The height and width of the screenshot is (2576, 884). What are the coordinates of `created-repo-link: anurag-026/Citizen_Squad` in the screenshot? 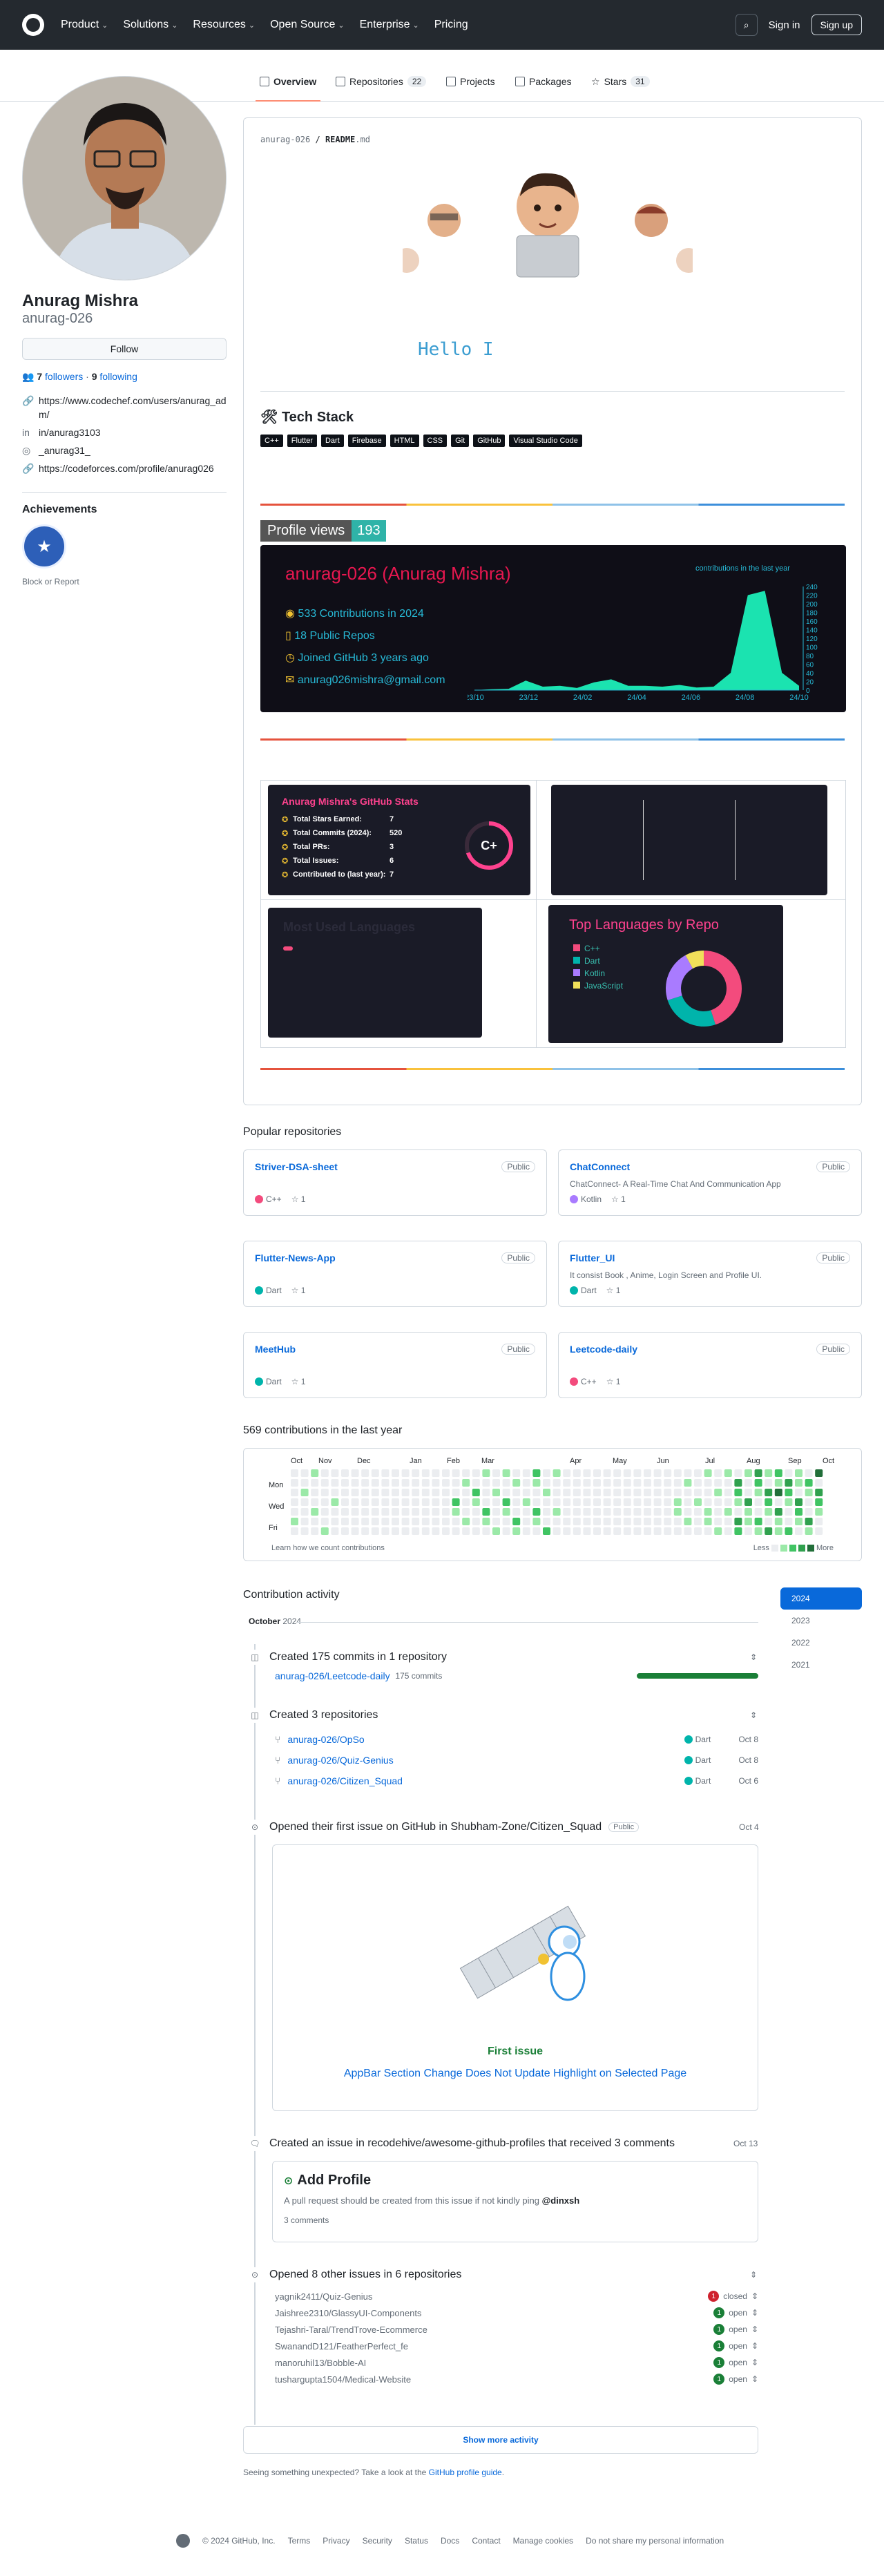 It's located at (345, 1781).